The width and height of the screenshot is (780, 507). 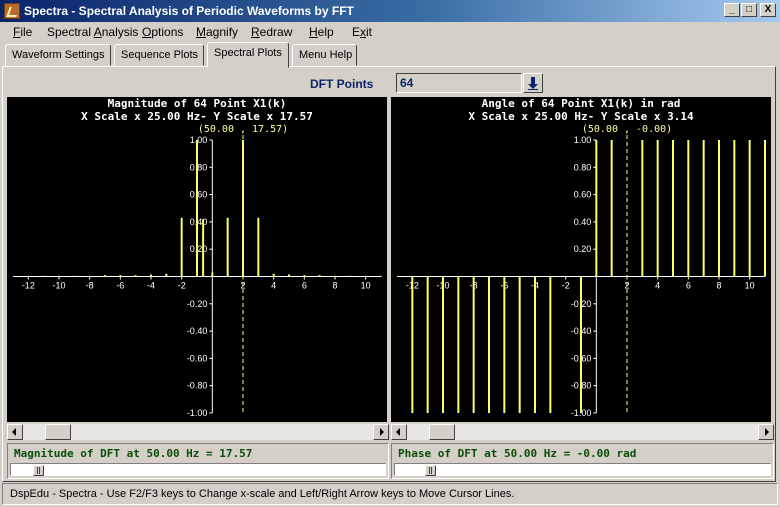 I want to click on y-tick-label: -0.40, so click(x=197, y=331).